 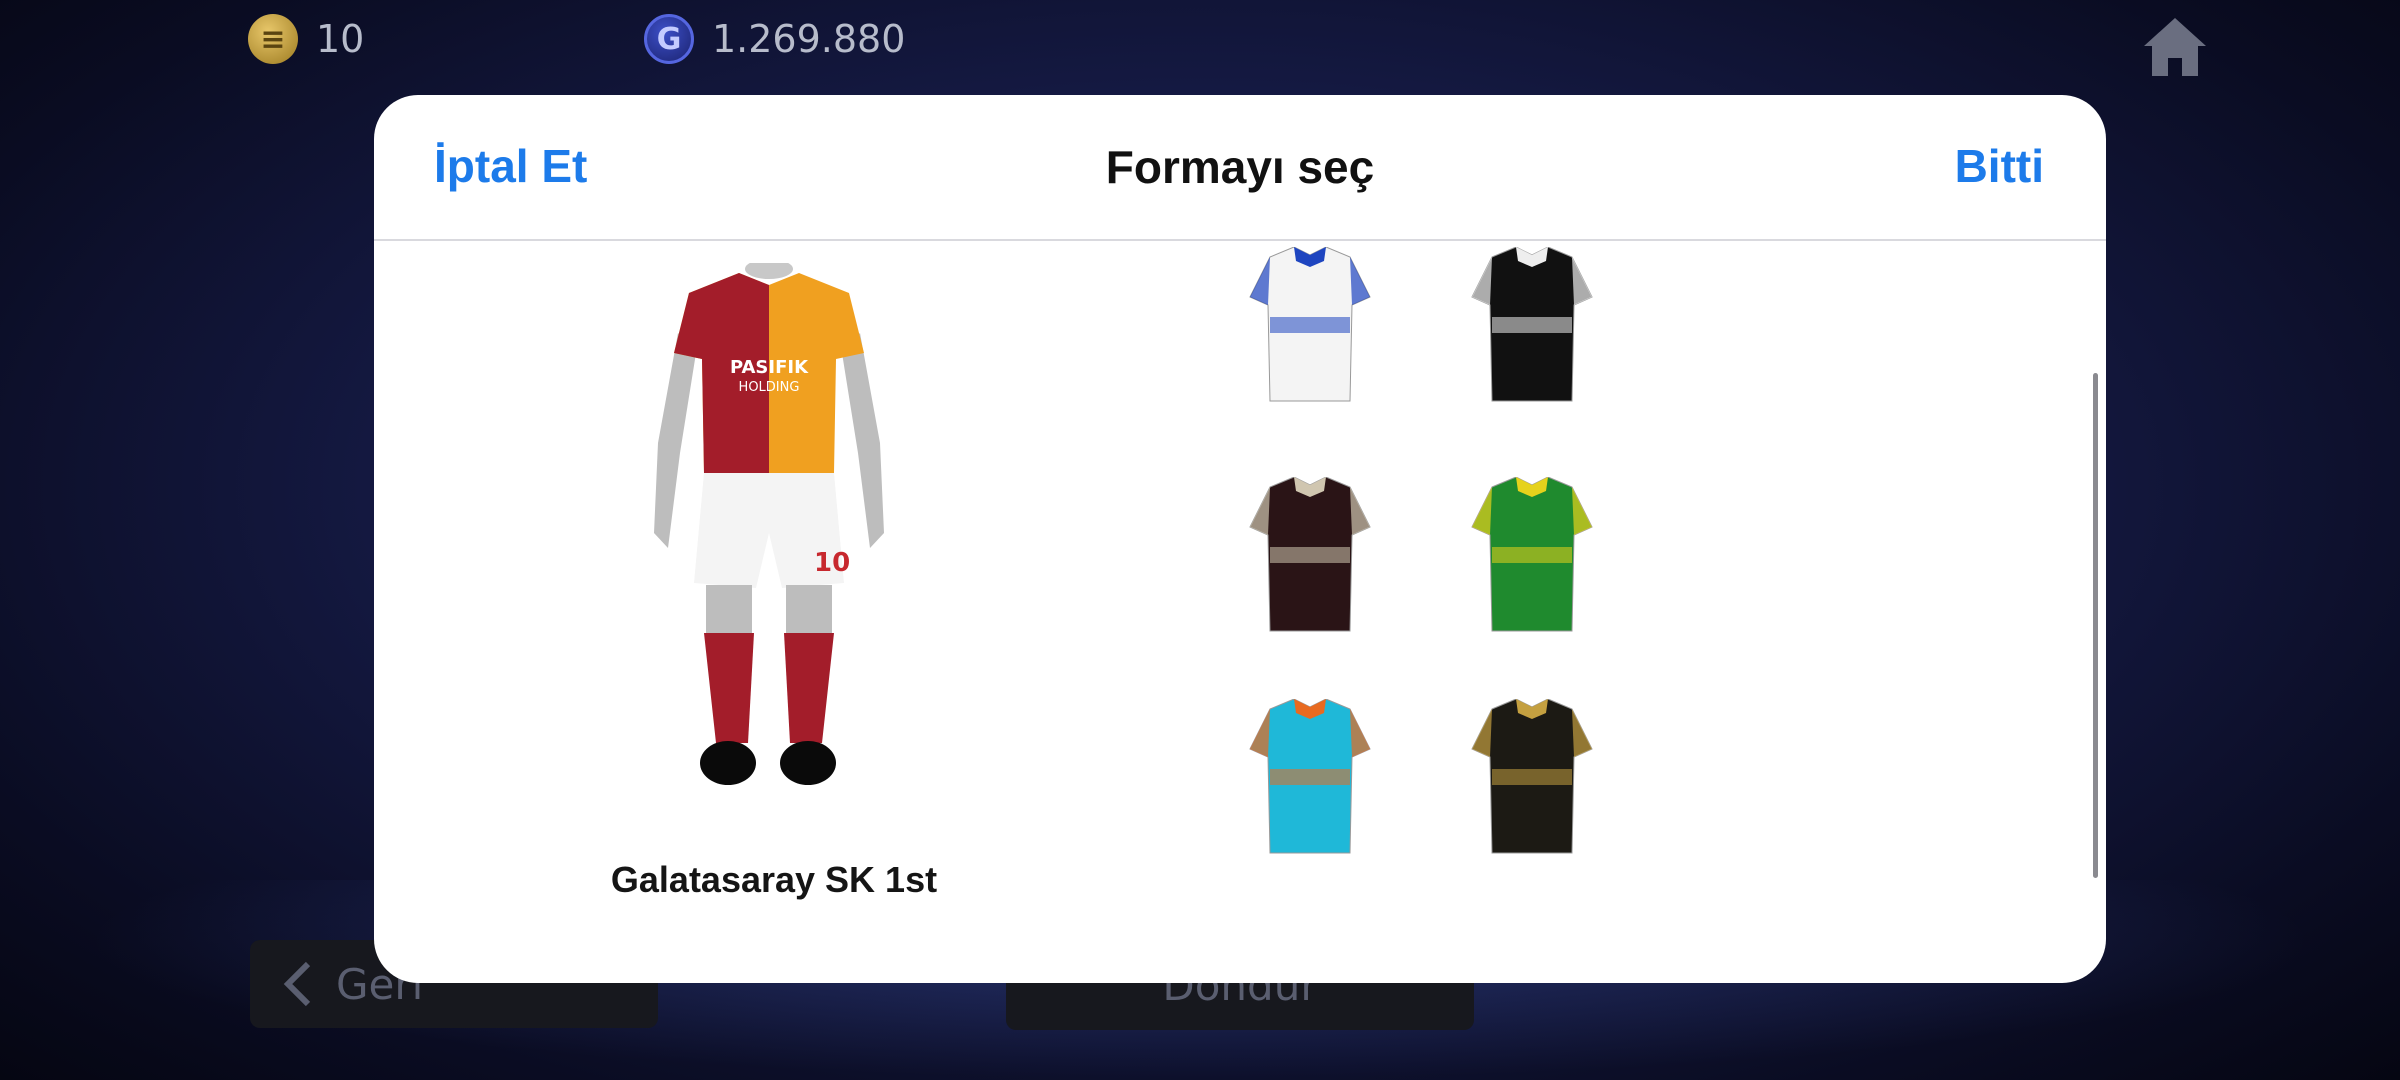 What do you see at coordinates (769, 524) in the screenshot?
I see `player-kit-preview: PASIFIK HOLDING 10` at bounding box center [769, 524].